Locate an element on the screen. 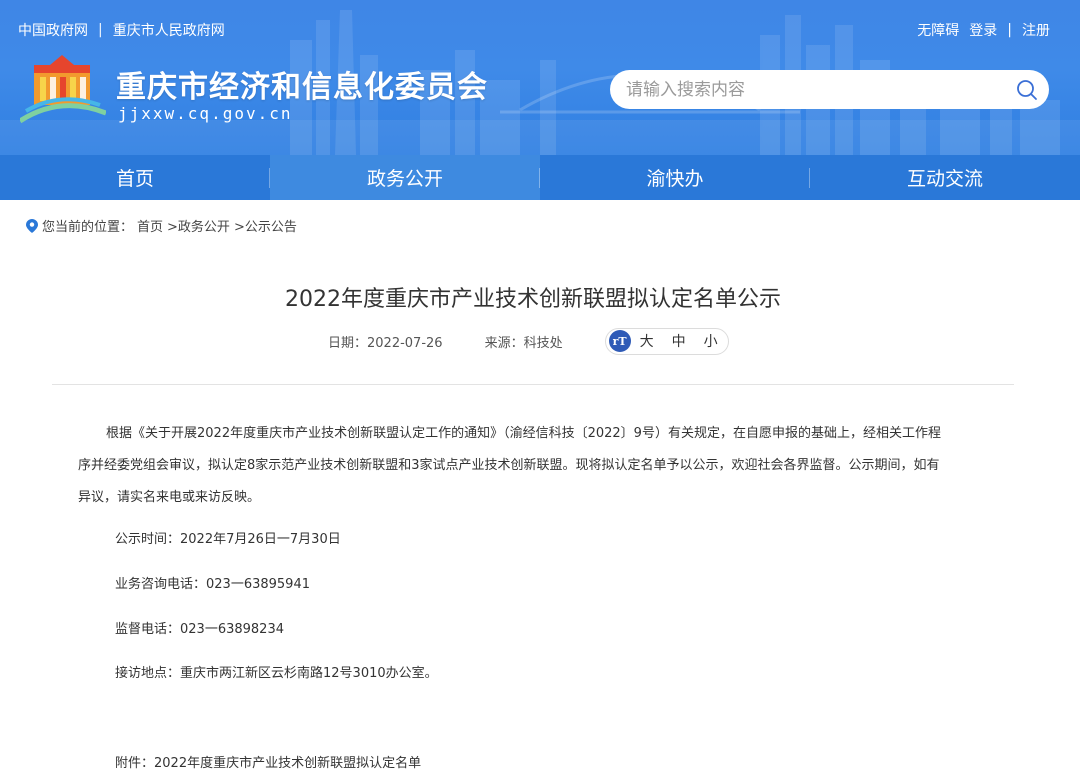 The width and height of the screenshot is (1080, 774). reception-address: 接访地点：重庆市两江新区云杉南路12号3010办公室。 is located at coordinates (276, 673).